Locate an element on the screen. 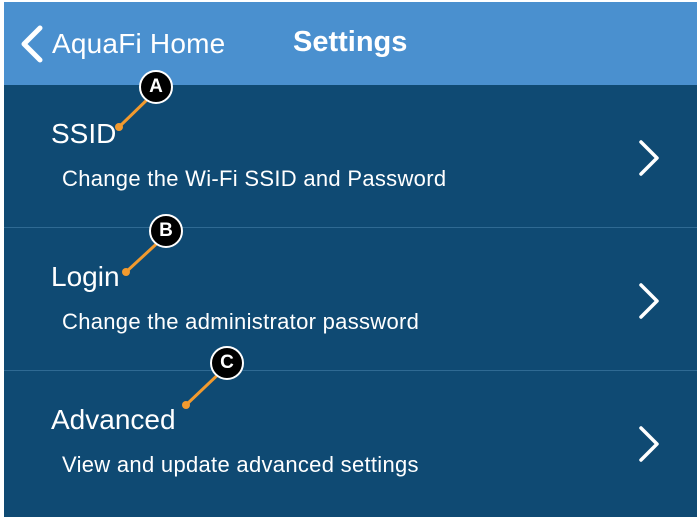  settings-item-title: Advanced is located at coordinates (113, 419).